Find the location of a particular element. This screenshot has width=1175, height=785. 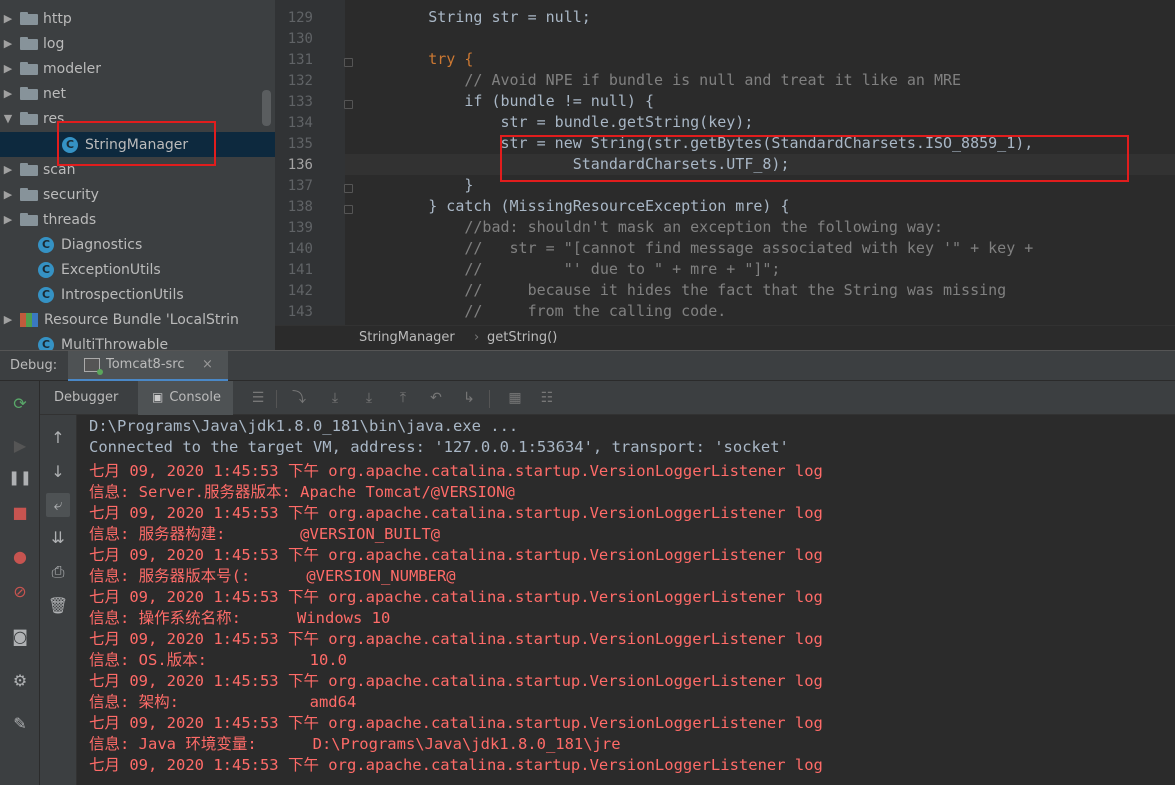

stop-icon: ■ is located at coordinates (20, 512).